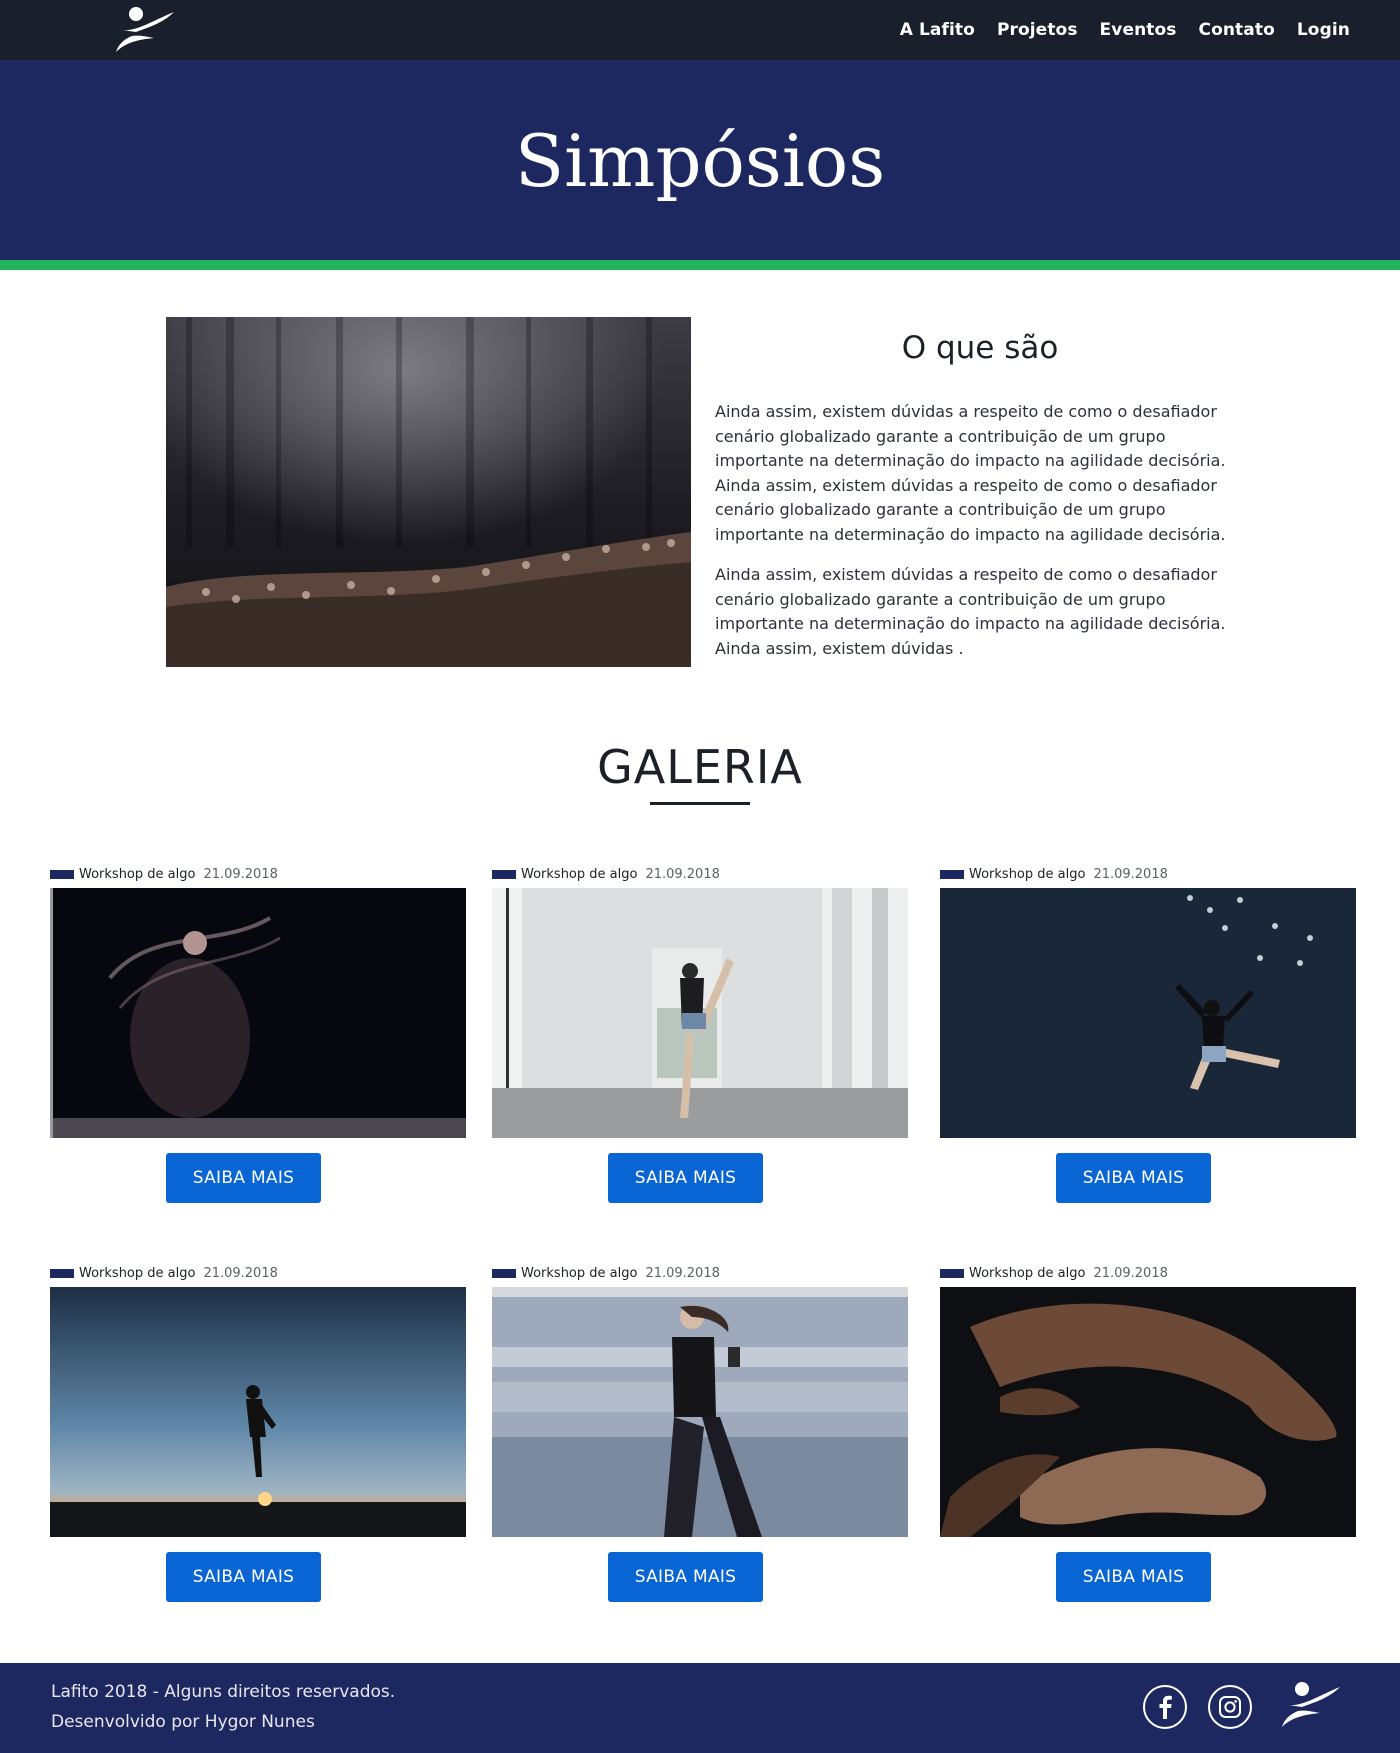 The image size is (1400, 1753). I want to click on page-title: Simpósios, so click(700, 161).